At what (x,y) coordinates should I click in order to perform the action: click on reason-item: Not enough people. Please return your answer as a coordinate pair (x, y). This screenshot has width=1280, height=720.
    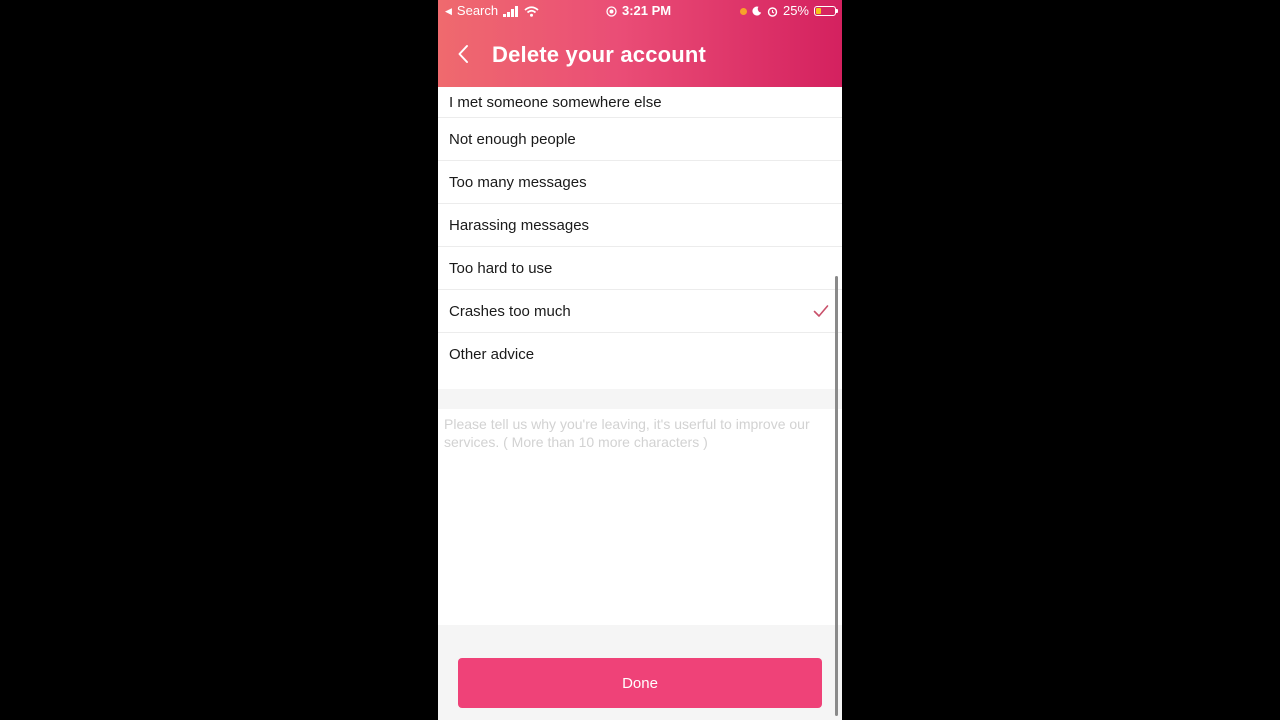
    Looking at the image, I should click on (640, 139).